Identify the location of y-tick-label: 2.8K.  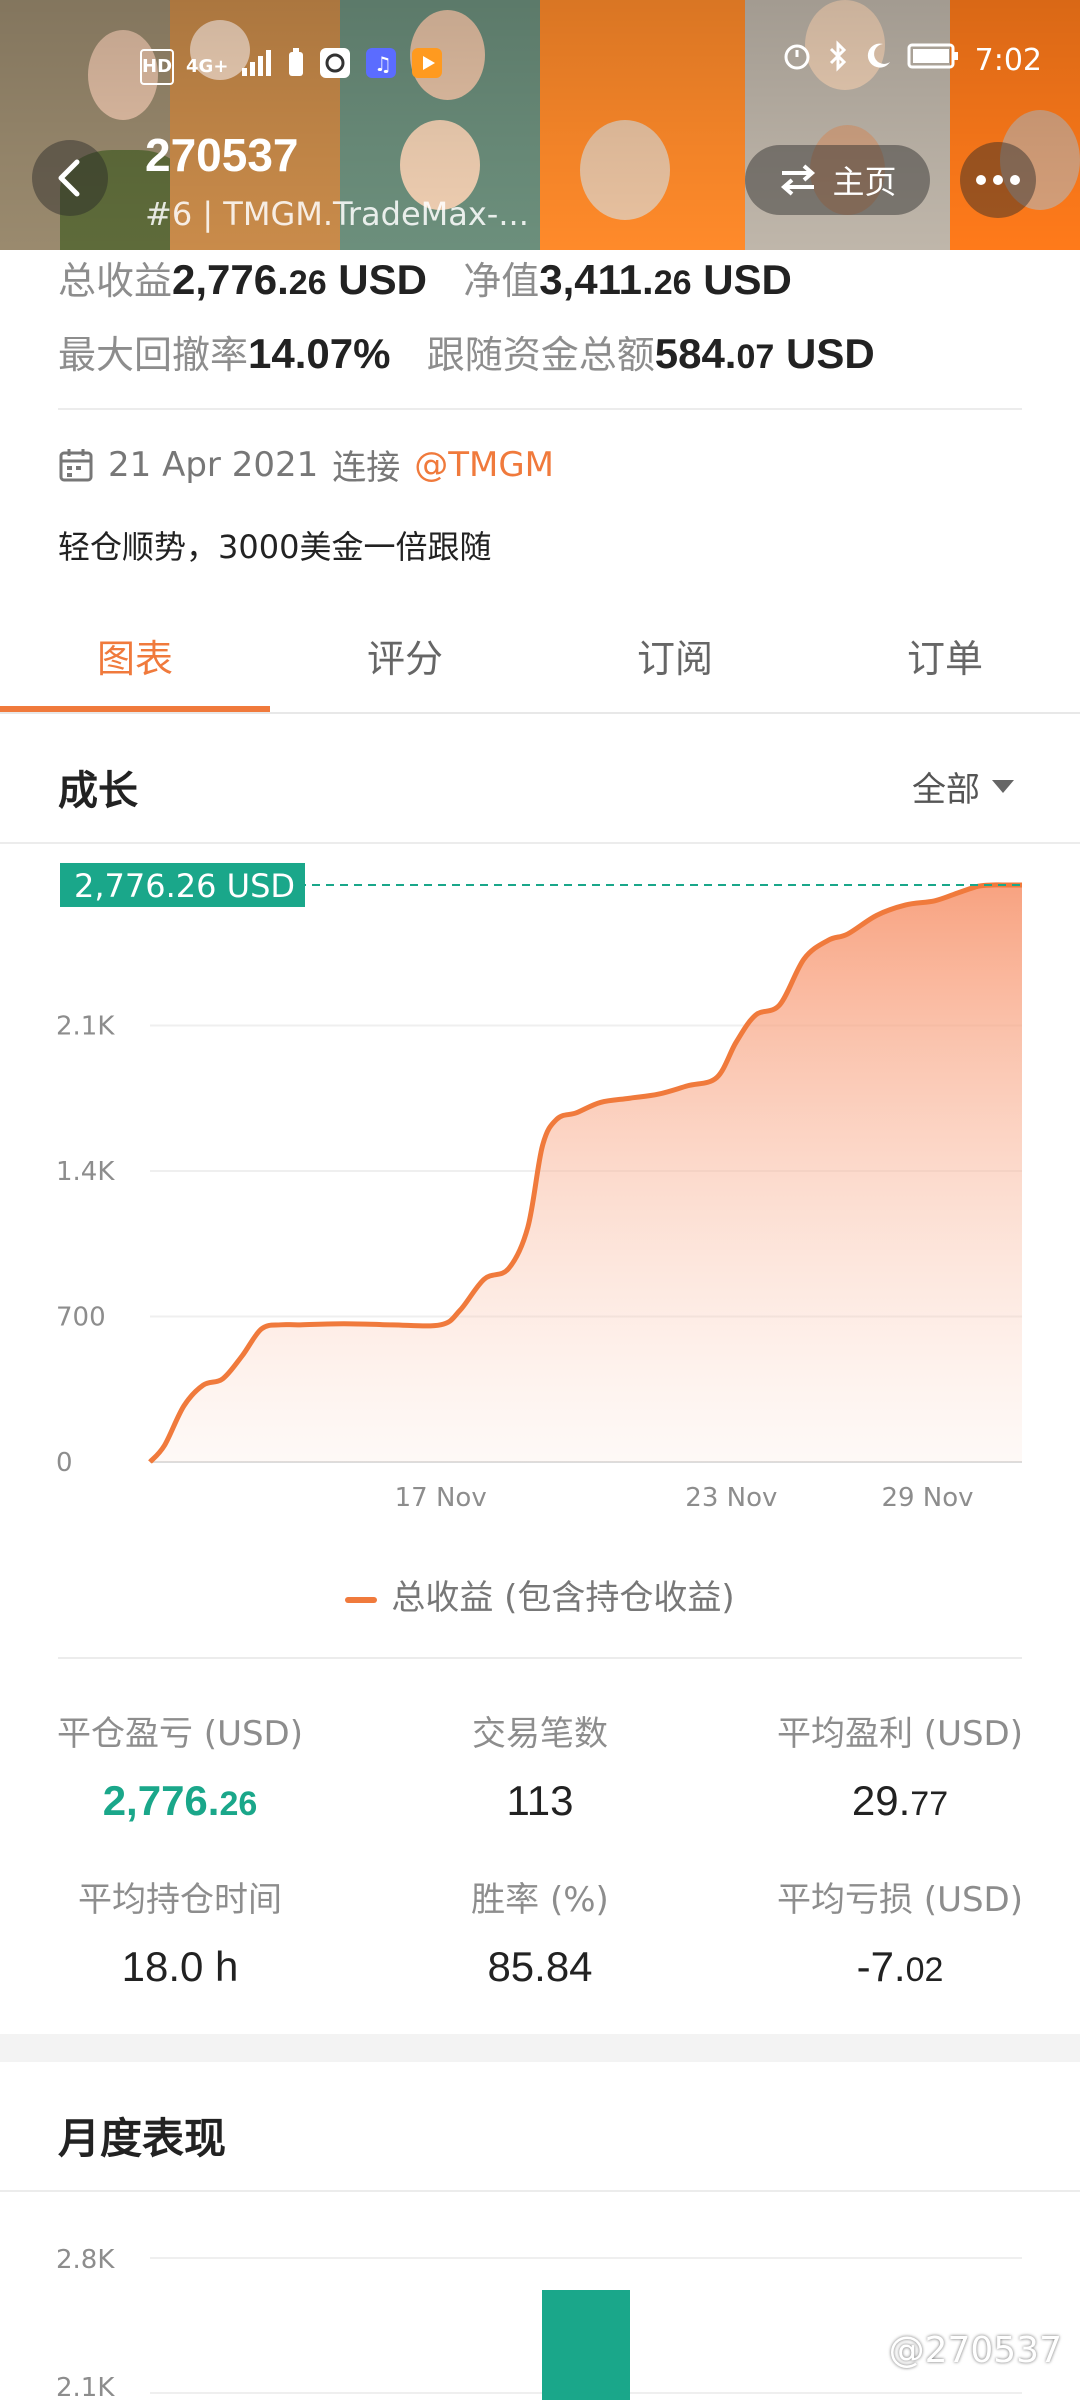
(85, 2260).